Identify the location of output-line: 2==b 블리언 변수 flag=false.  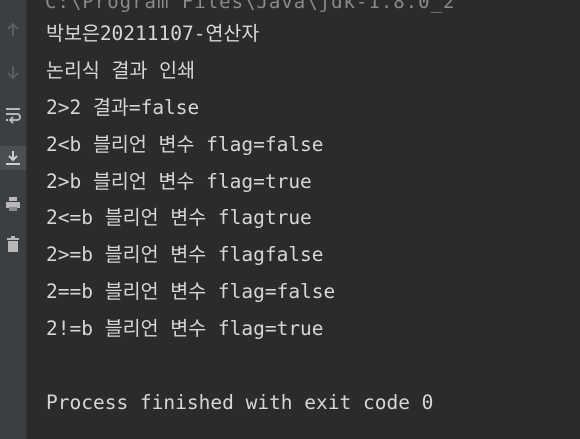
(191, 291).